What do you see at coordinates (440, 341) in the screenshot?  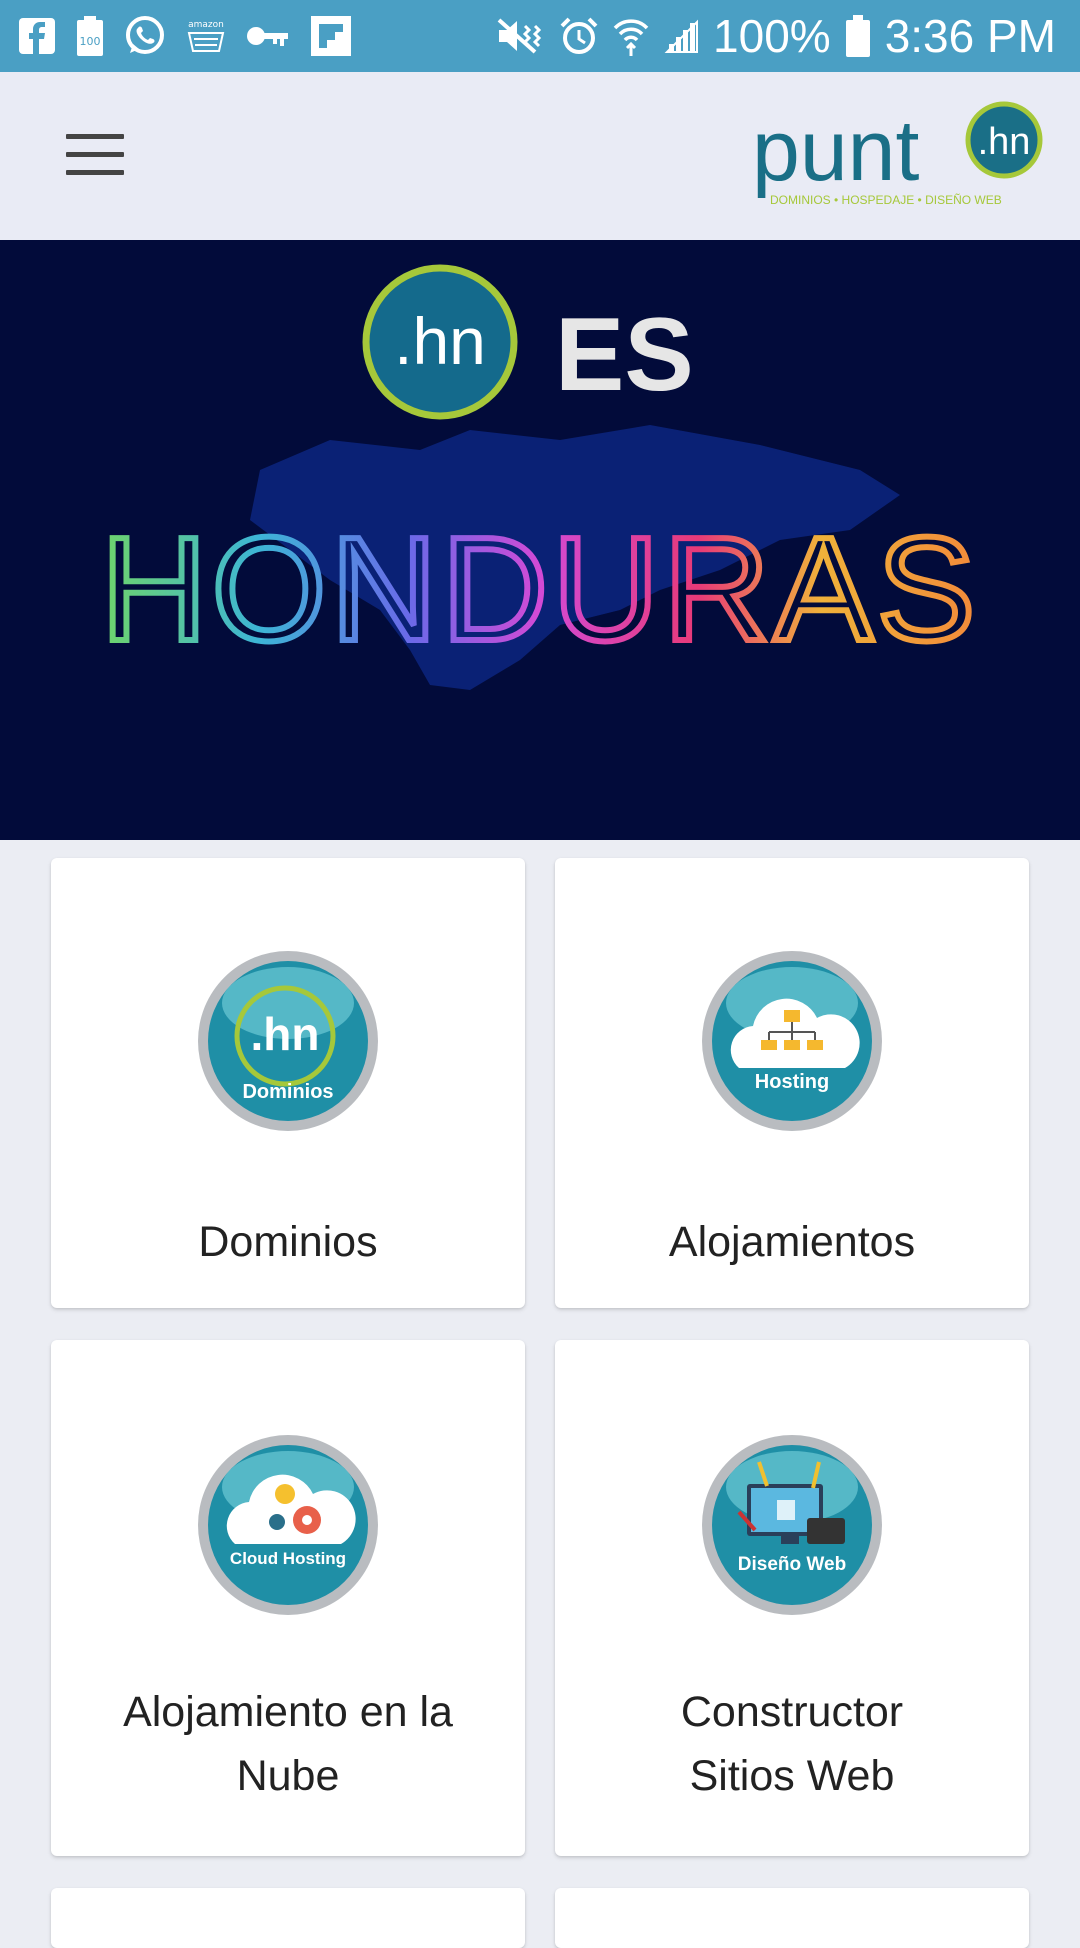 I see `hero-badge-text: .hn` at bounding box center [440, 341].